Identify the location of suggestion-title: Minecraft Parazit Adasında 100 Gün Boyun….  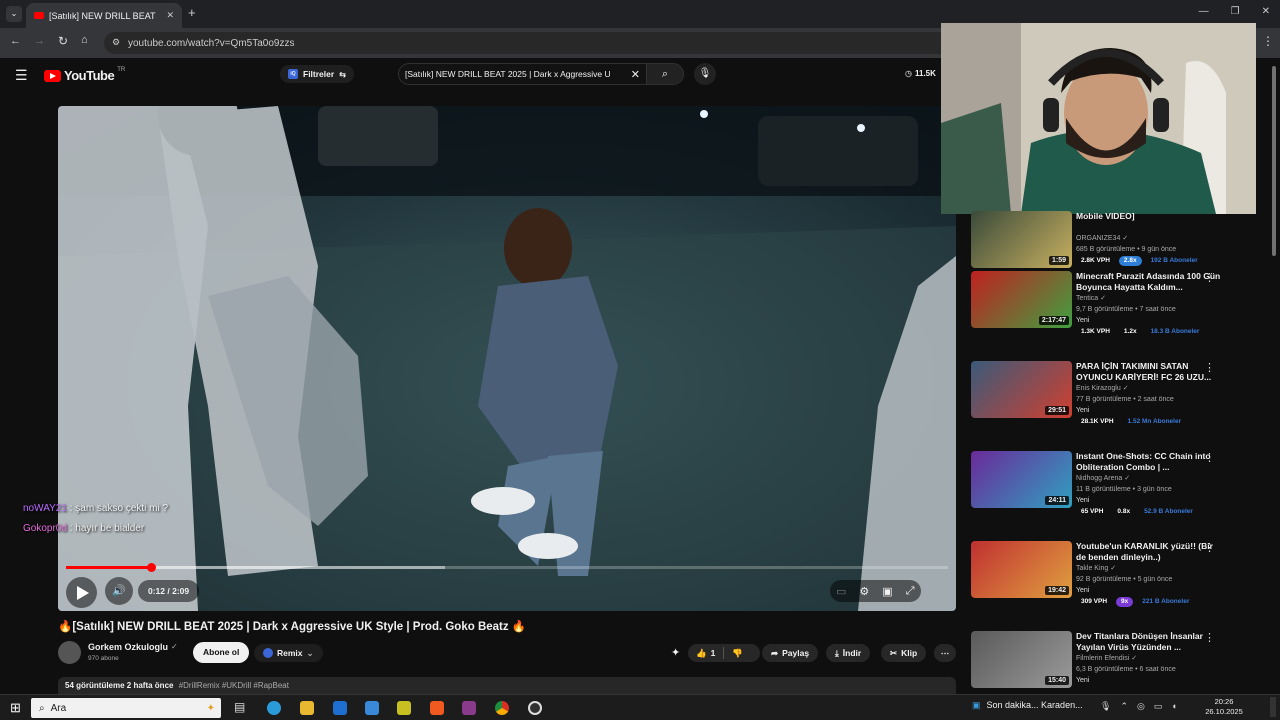
(1150, 282).